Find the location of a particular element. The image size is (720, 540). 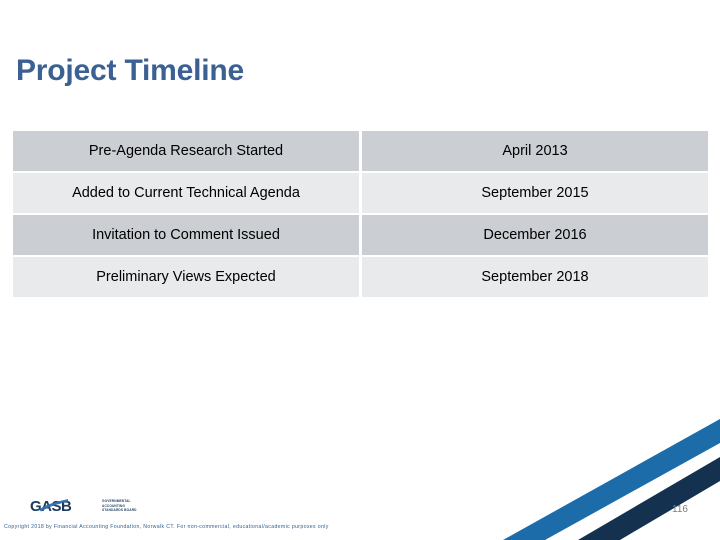

page-title: Project Timeline is located at coordinates (130, 70).